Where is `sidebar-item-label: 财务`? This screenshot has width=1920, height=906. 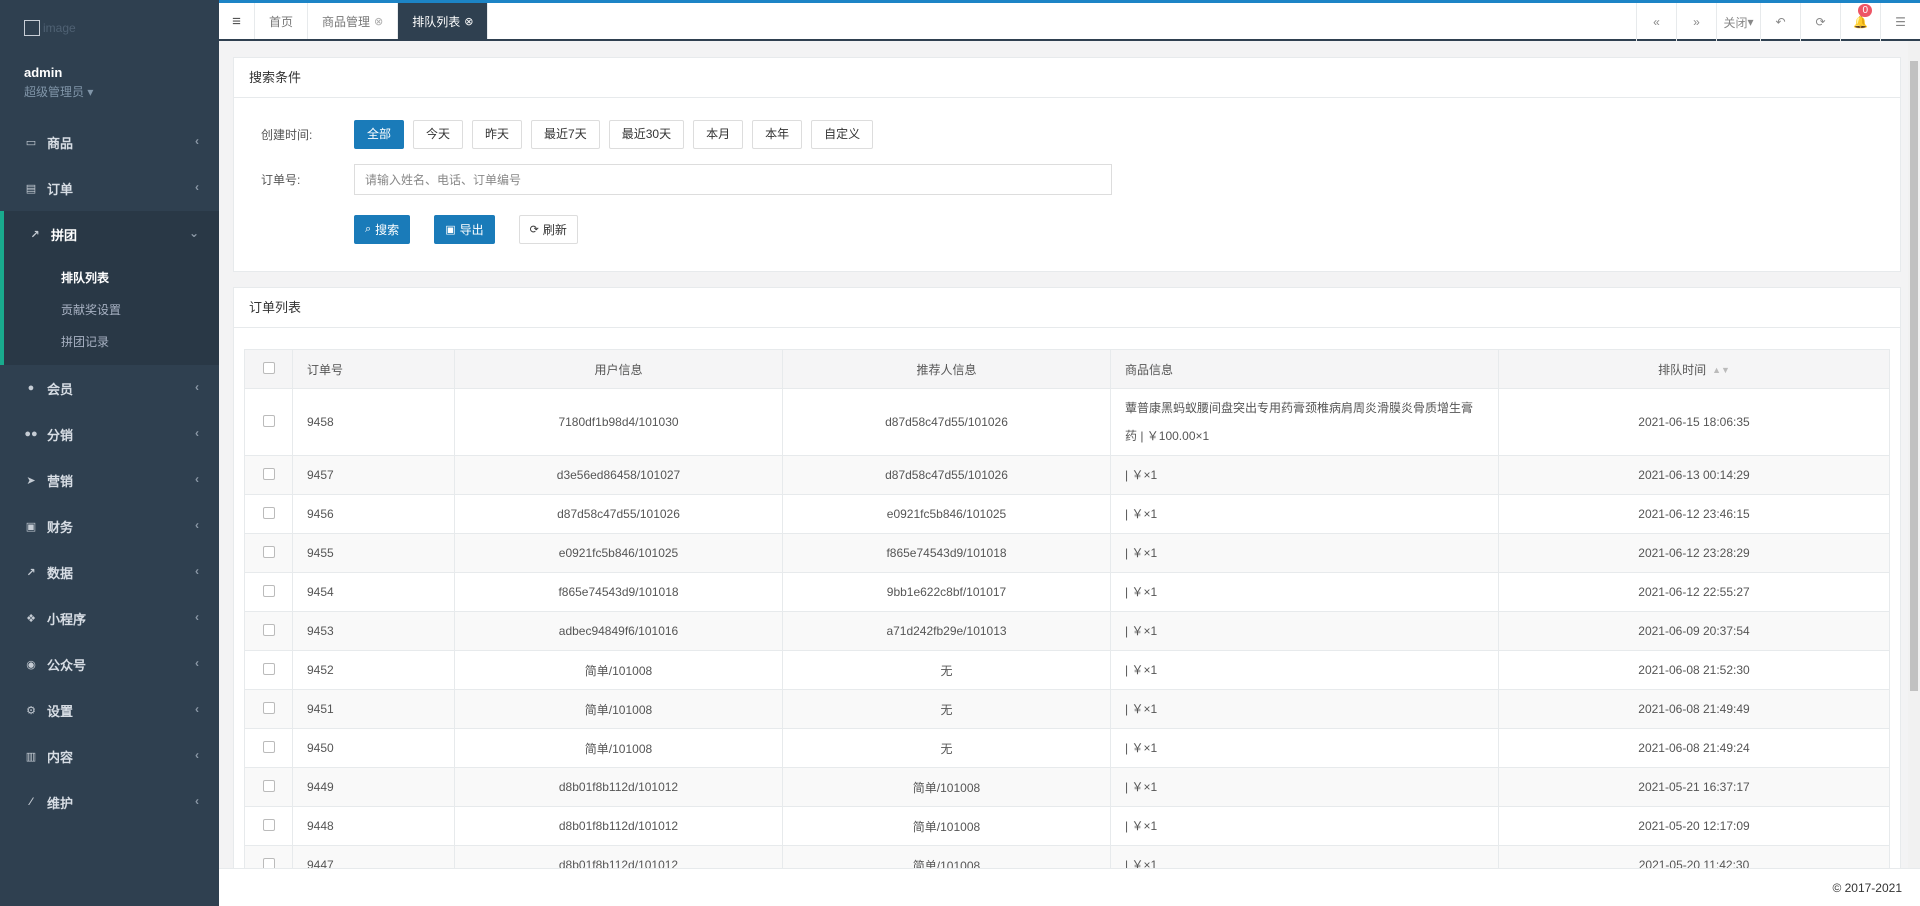
sidebar-item-label: 财务 is located at coordinates (60, 527).